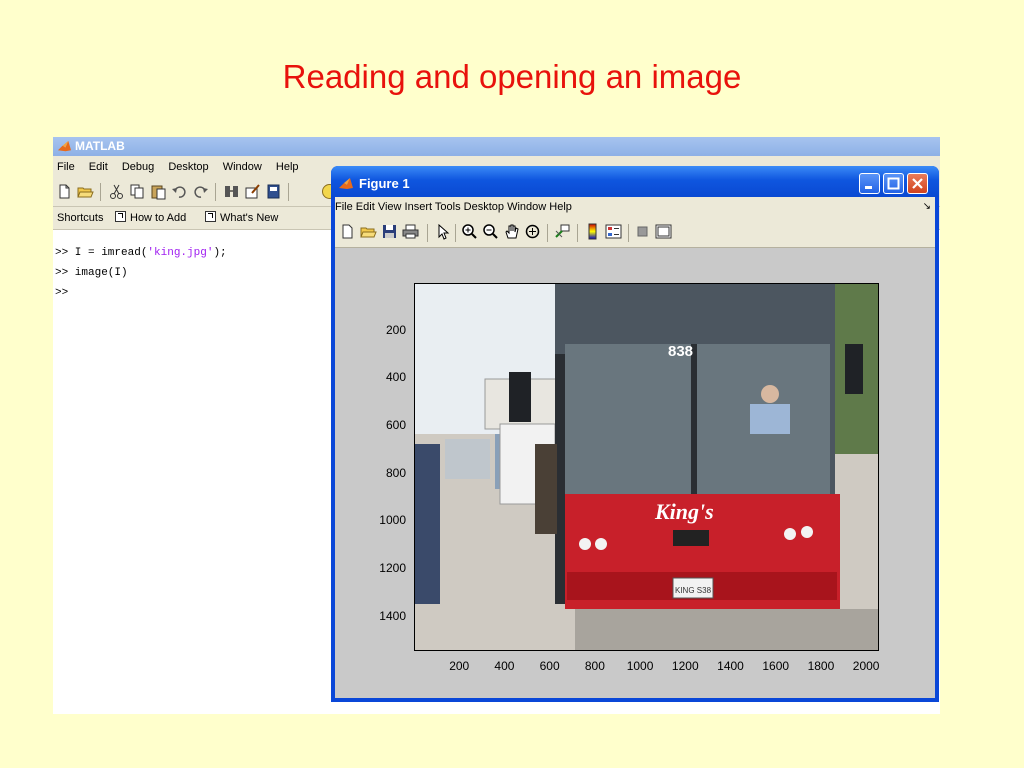  I want to click on matlab-titlebar: MATLAB, so click(496, 146).